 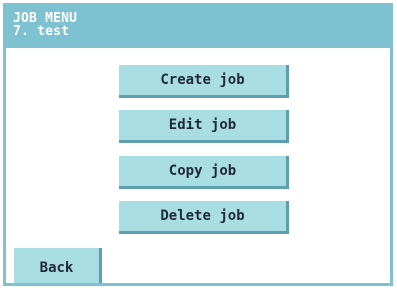 I want to click on delete-job-button: Delete job, so click(x=204, y=217).